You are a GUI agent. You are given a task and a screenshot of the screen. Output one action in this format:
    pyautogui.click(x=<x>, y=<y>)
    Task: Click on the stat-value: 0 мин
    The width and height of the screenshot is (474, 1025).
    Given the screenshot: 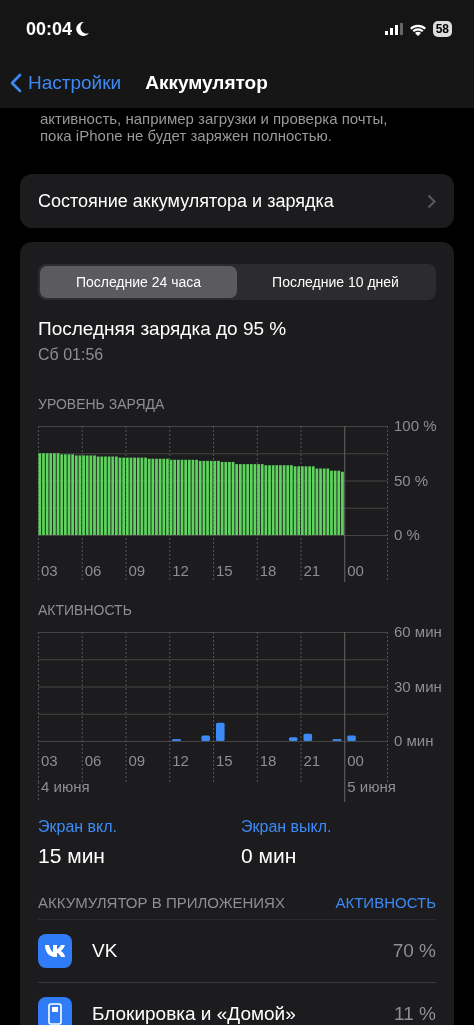 What is the action you would take?
    pyautogui.click(x=269, y=856)
    